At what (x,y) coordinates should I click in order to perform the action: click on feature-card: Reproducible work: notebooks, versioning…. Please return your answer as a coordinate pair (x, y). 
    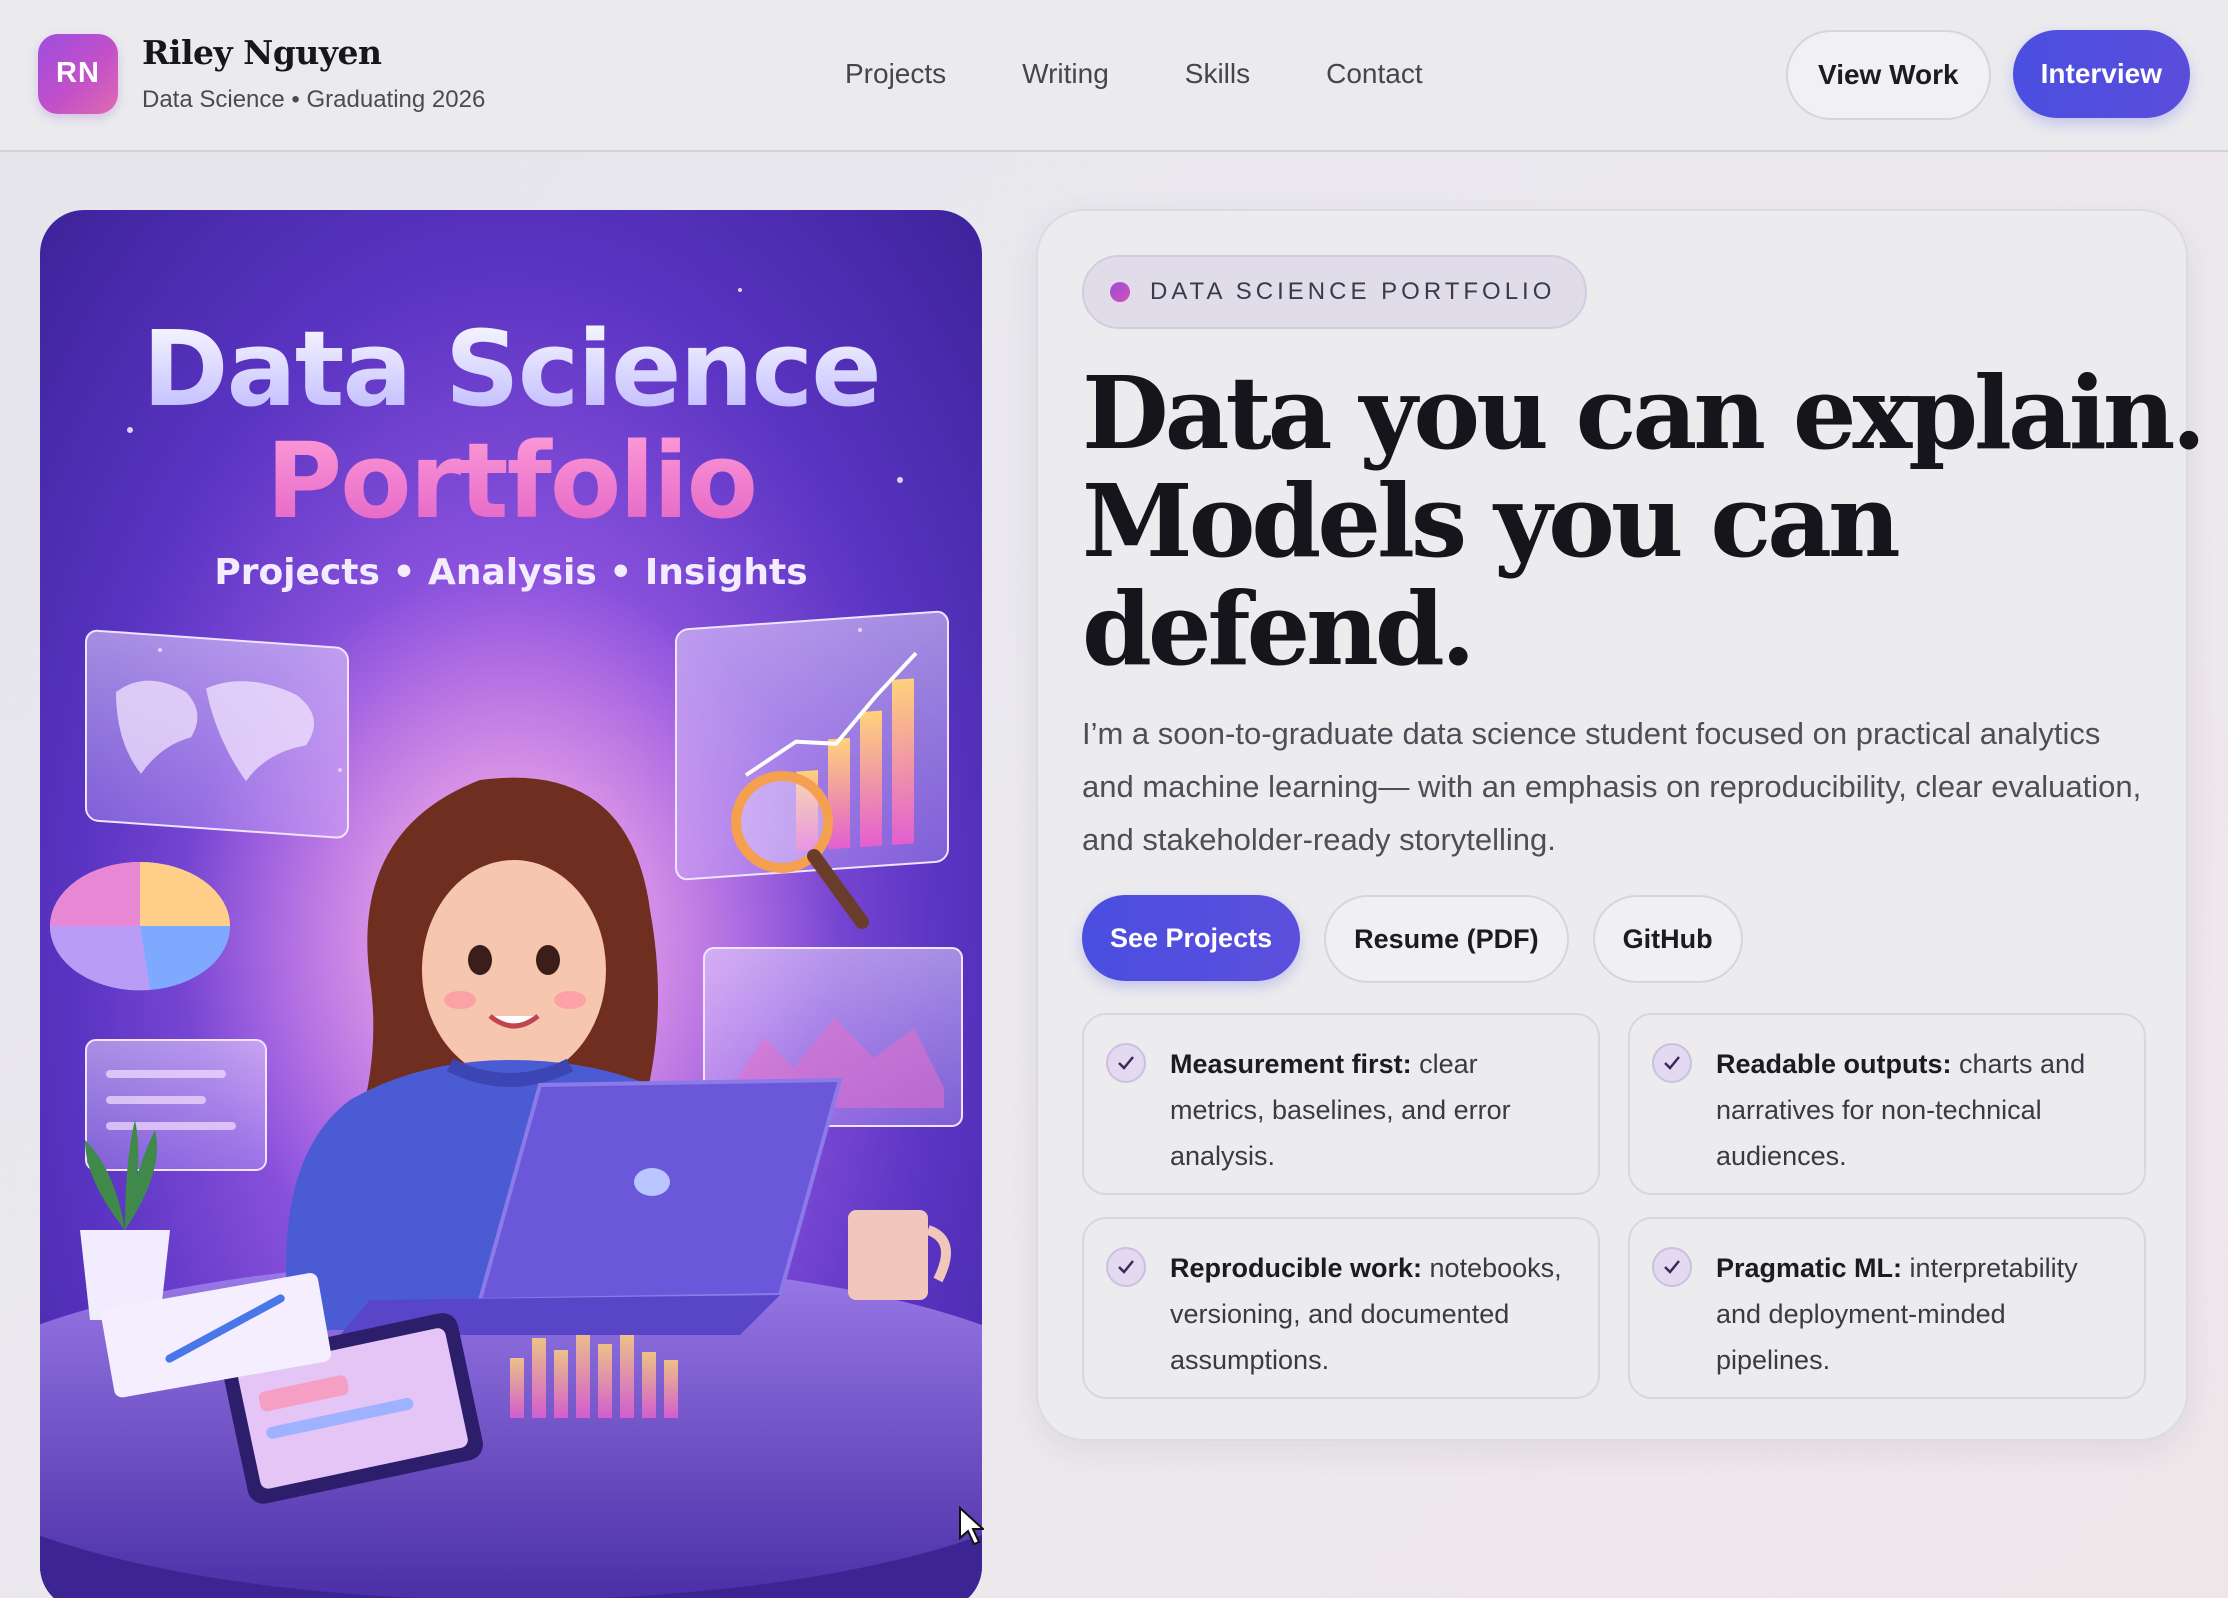
    Looking at the image, I should click on (1341, 1308).